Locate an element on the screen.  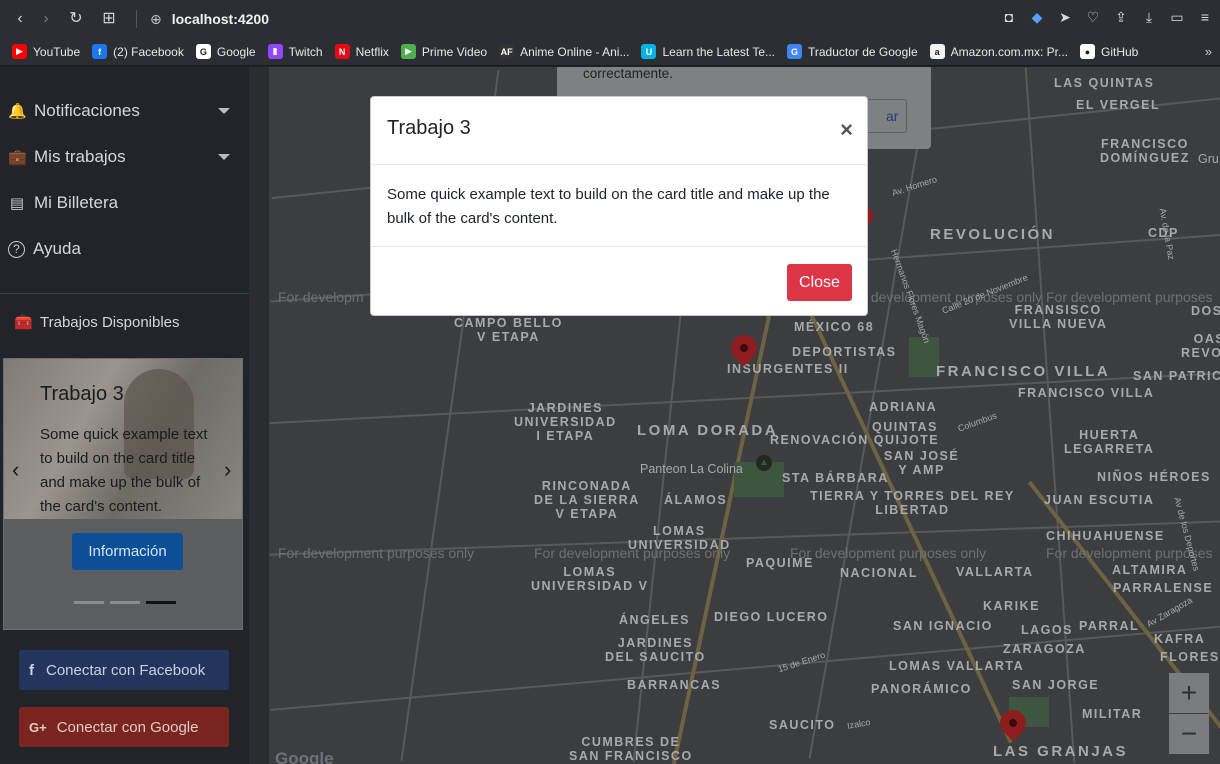
browser-toolbar: ‹ › ↻ ⊞ ⊕ localhost:4200 ◘ ◆ ➤ ♡ ⇪ ⤓ ▭ ≡ is located at coordinates (610, 19).